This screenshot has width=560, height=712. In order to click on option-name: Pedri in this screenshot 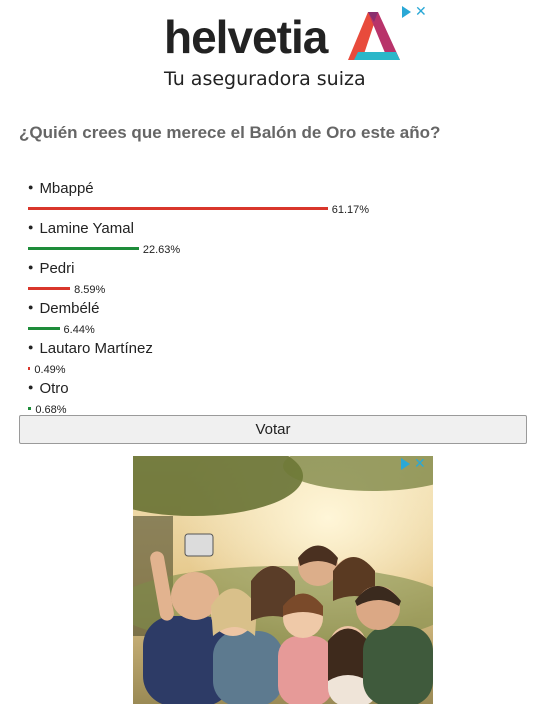, I will do `click(57, 268)`.